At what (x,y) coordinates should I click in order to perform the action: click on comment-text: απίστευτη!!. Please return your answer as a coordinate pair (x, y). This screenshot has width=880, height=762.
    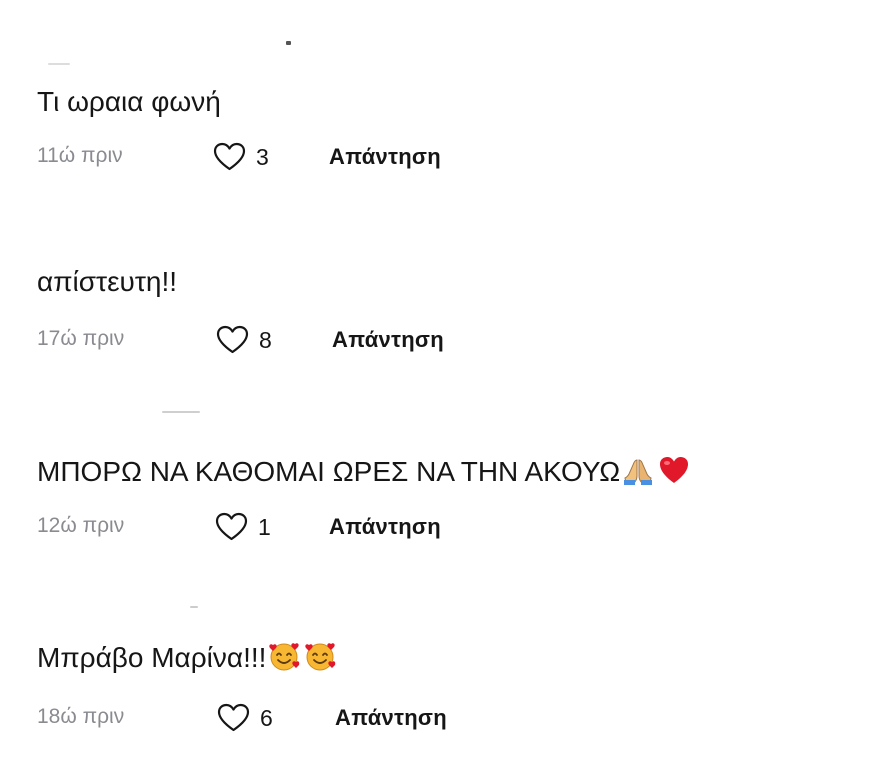
    Looking at the image, I should click on (107, 281).